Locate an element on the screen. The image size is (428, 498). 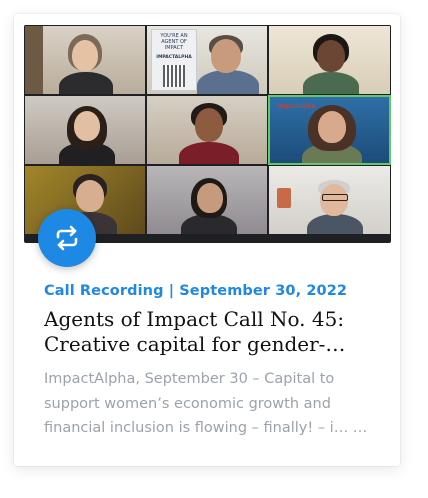
qr-code-image is located at coordinates (174, 76).